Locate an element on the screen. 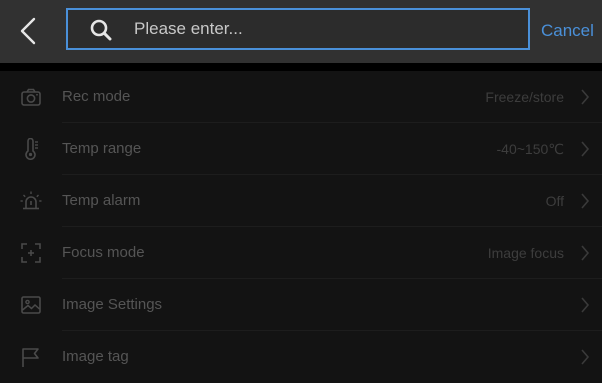  header-divider is located at coordinates (301, 67).